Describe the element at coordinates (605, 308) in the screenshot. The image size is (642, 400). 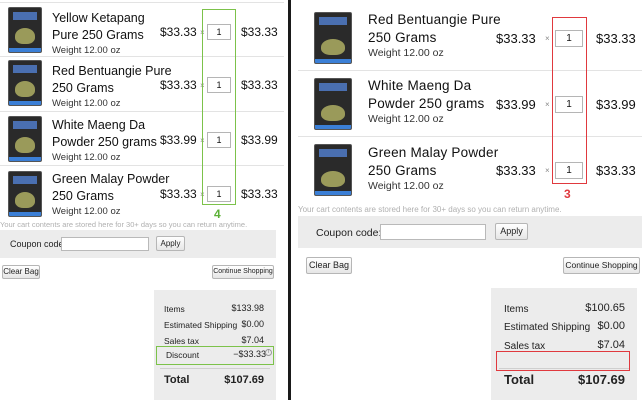
I see `items-value: $100.65` at that location.